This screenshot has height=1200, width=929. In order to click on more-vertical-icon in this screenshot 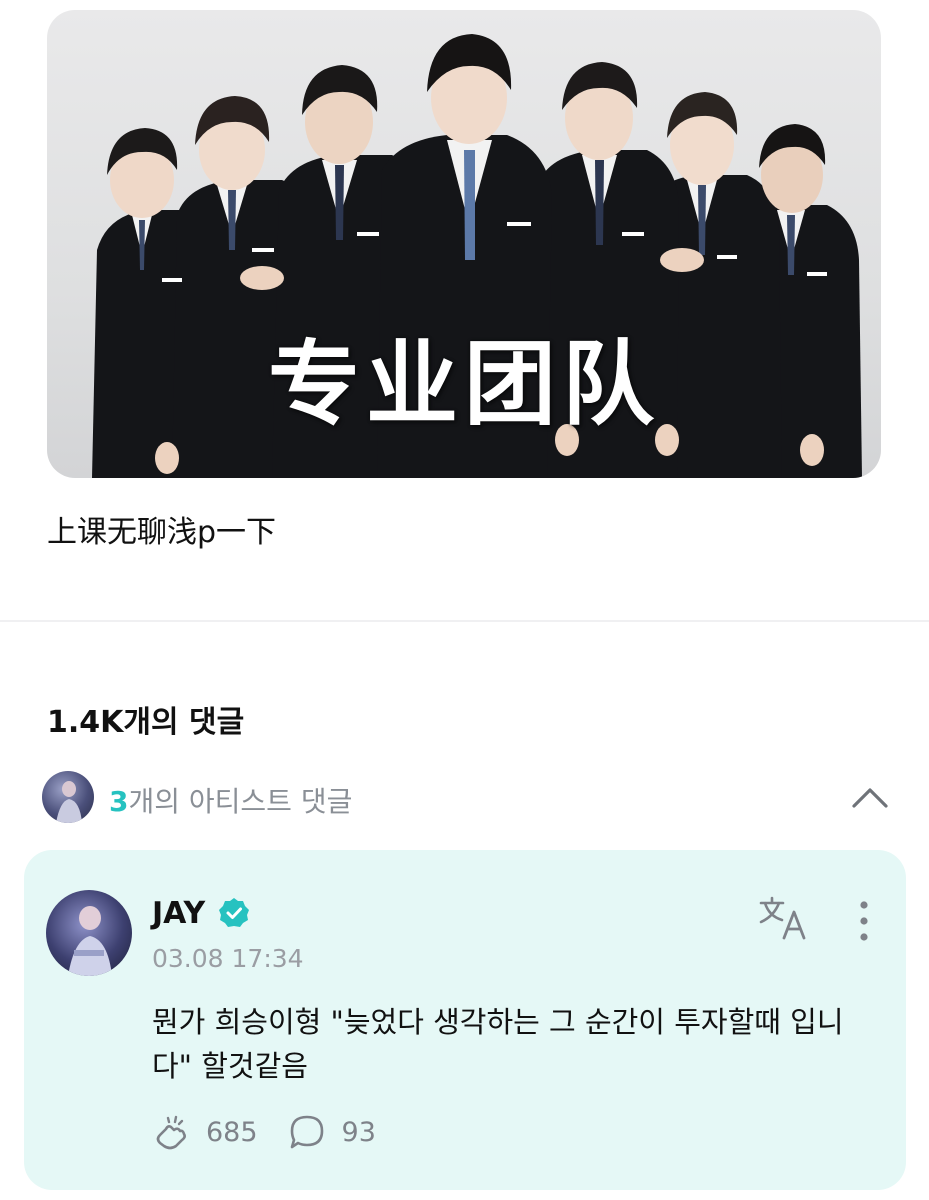, I will do `click(864, 921)`.